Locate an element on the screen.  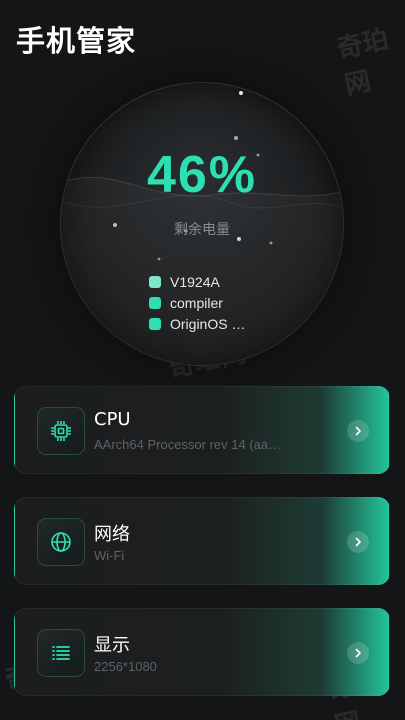
network-card: 网络 Wi-Fi is located at coordinates (202, 541).